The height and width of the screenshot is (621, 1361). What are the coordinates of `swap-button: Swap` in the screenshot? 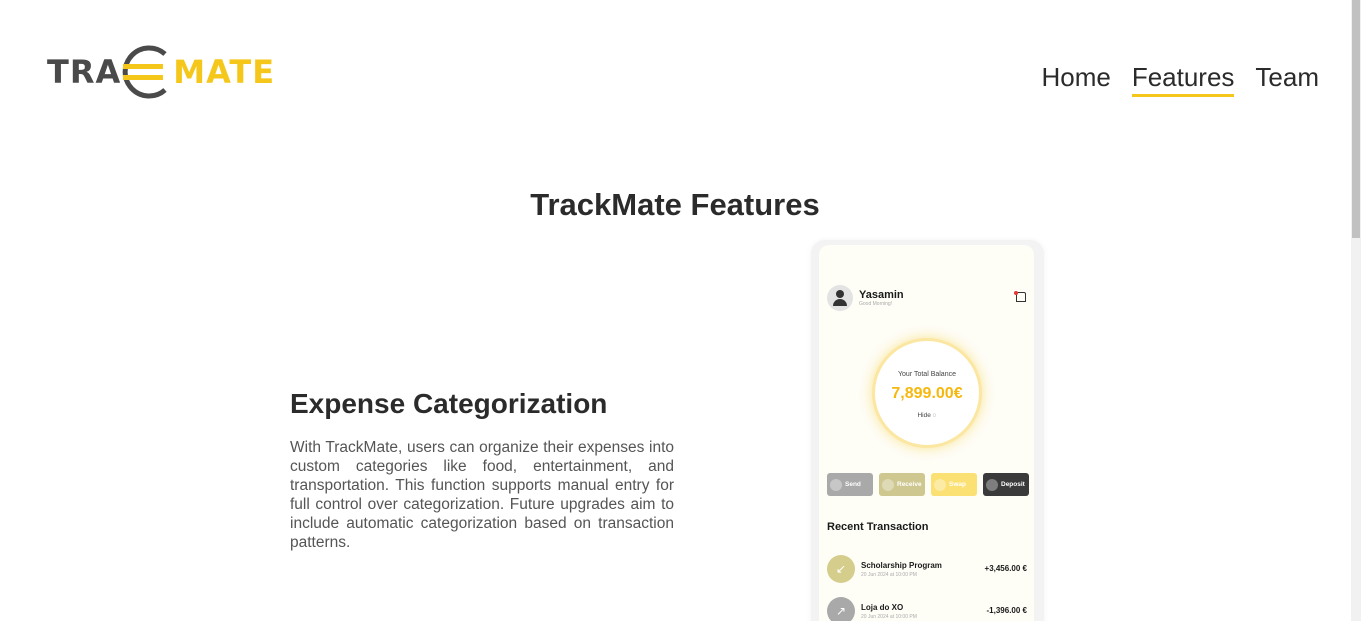 It's located at (954, 484).